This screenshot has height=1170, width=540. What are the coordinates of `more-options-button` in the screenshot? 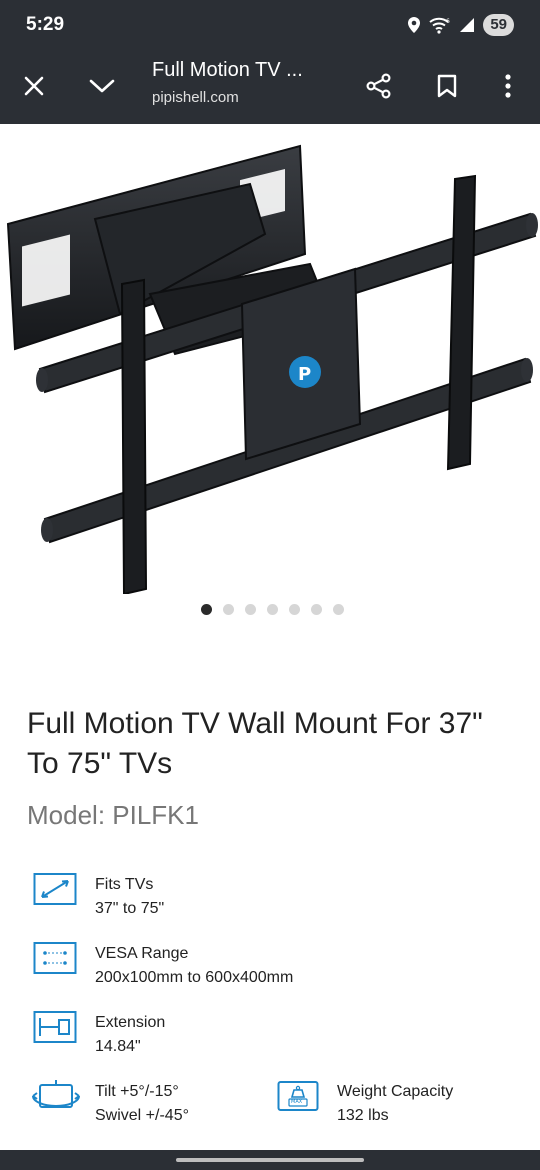 It's located at (508, 86).